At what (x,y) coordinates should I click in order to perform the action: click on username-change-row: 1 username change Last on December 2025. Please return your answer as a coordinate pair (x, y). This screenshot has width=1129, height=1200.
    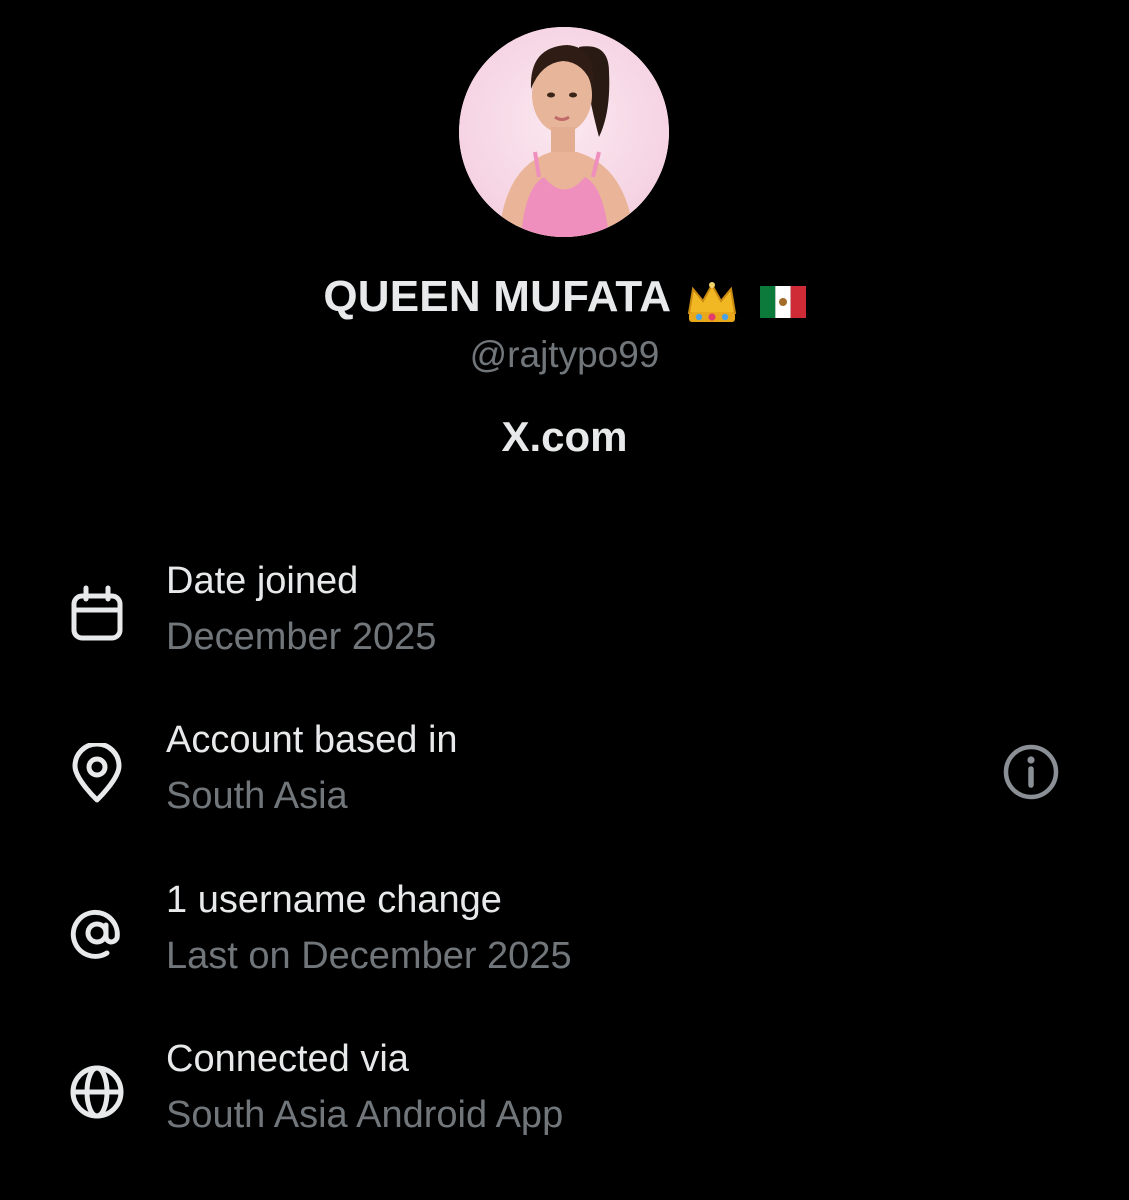
    Looking at the image, I should click on (564, 939).